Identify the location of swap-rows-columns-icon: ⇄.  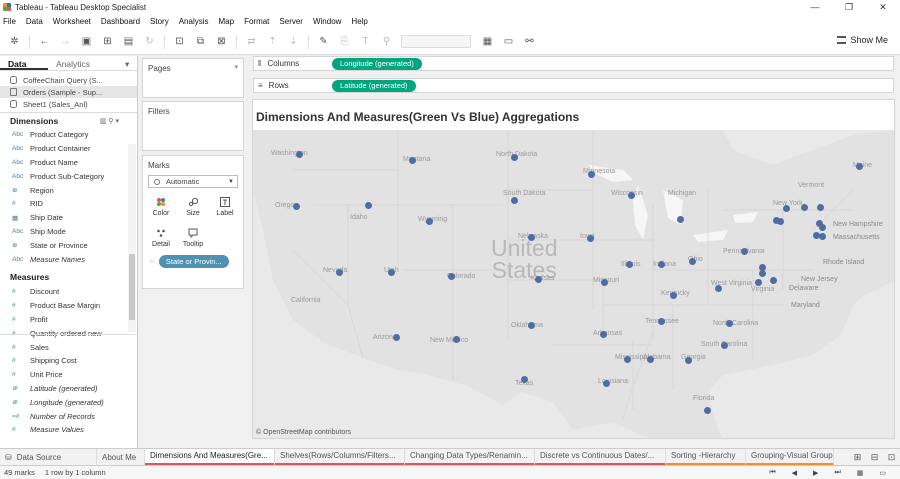
(251, 41).